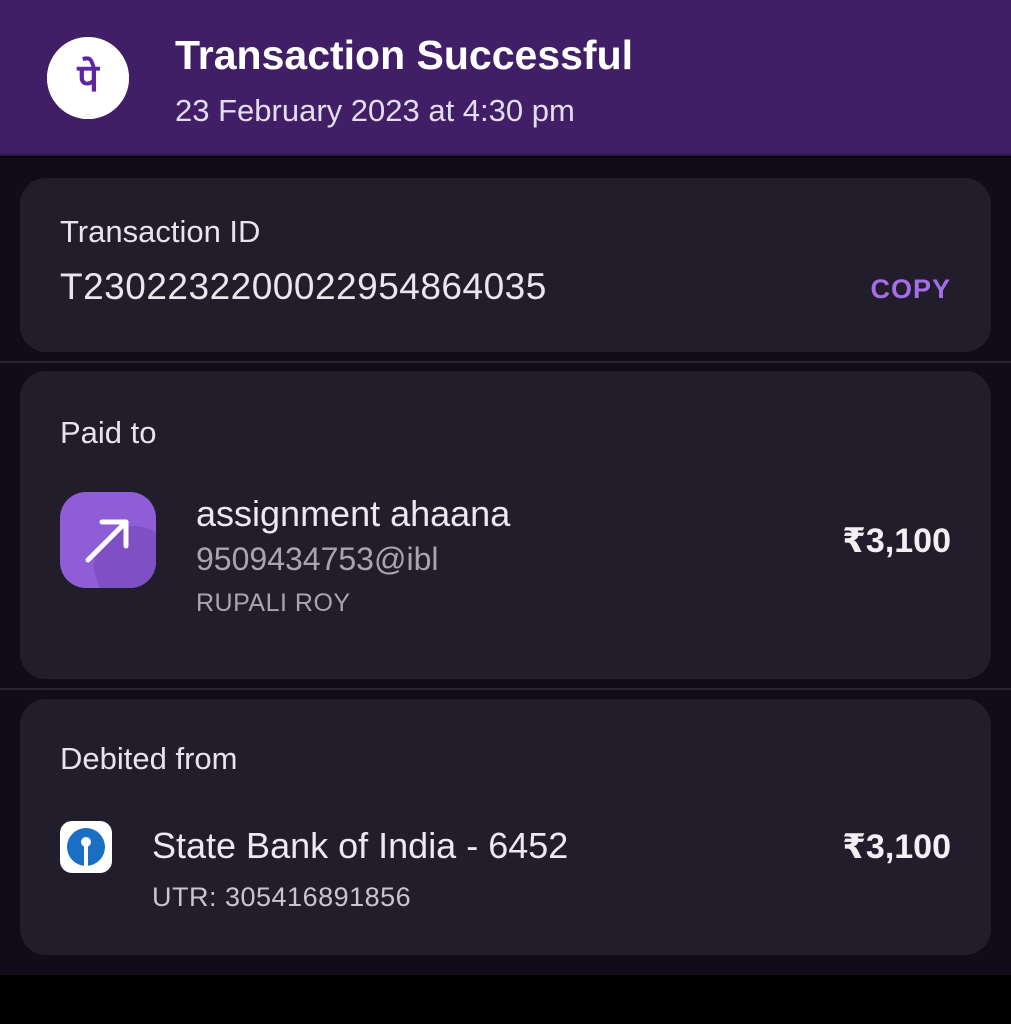 The height and width of the screenshot is (1024, 1011). What do you see at coordinates (896, 847) in the screenshot?
I see `debited-amount: ₹3,100` at bounding box center [896, 847].